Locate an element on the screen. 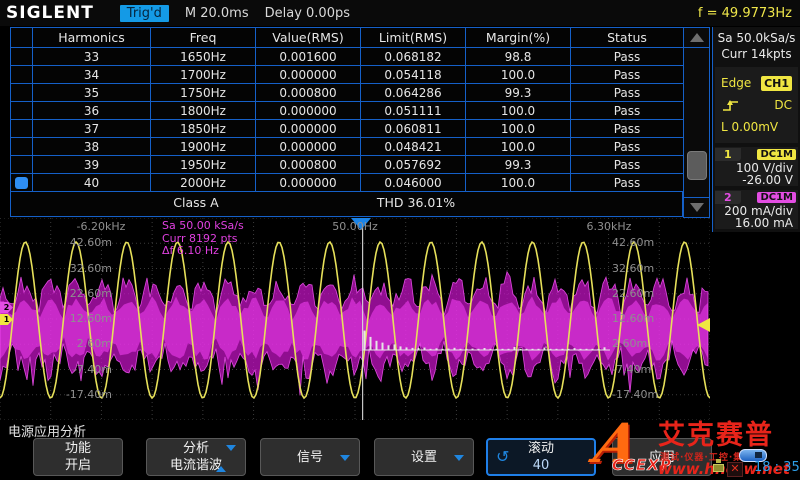 The height and width of the screenshot is (480, 800). softkey-label: 功能 is located at coordinates (77, 448).